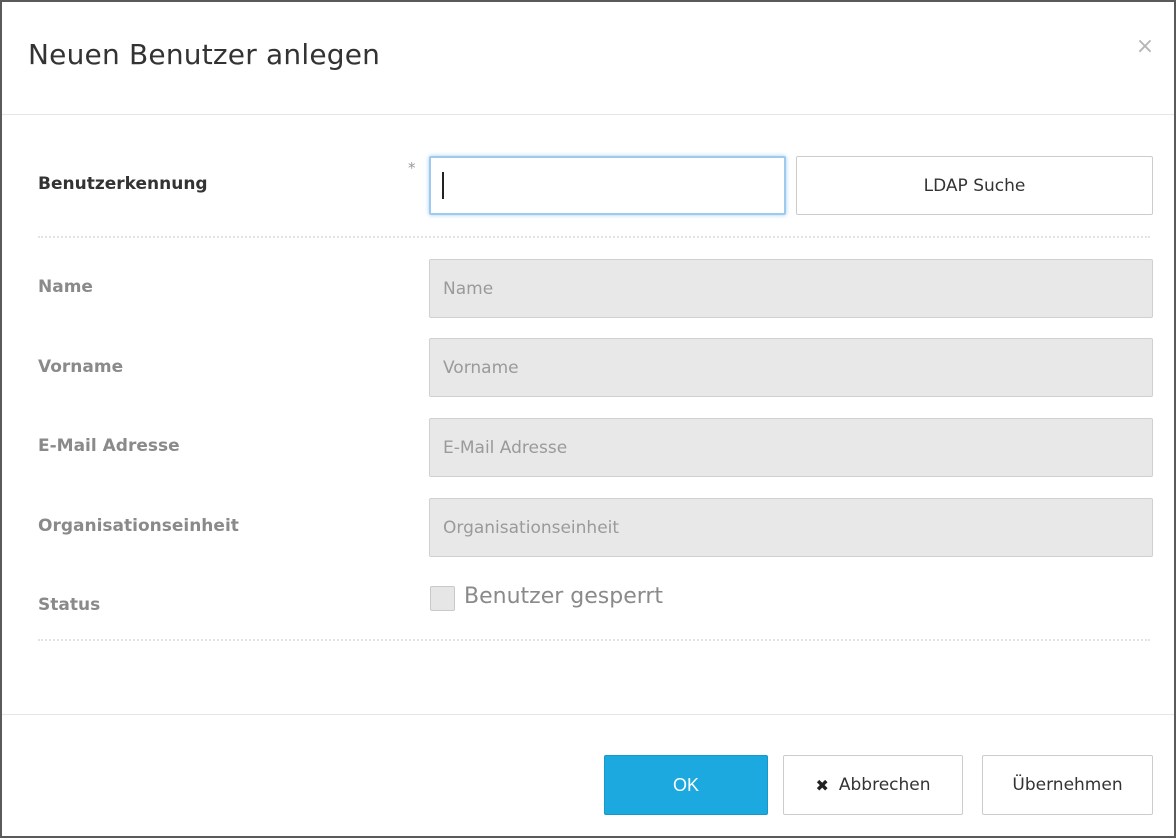 Image resolution: width=1176 pixels, height=838 pixels. Describe the element at coordinates (563, 596) in the screenshot. I see `user-locked-label: Benutzer gesperrt` at that location.